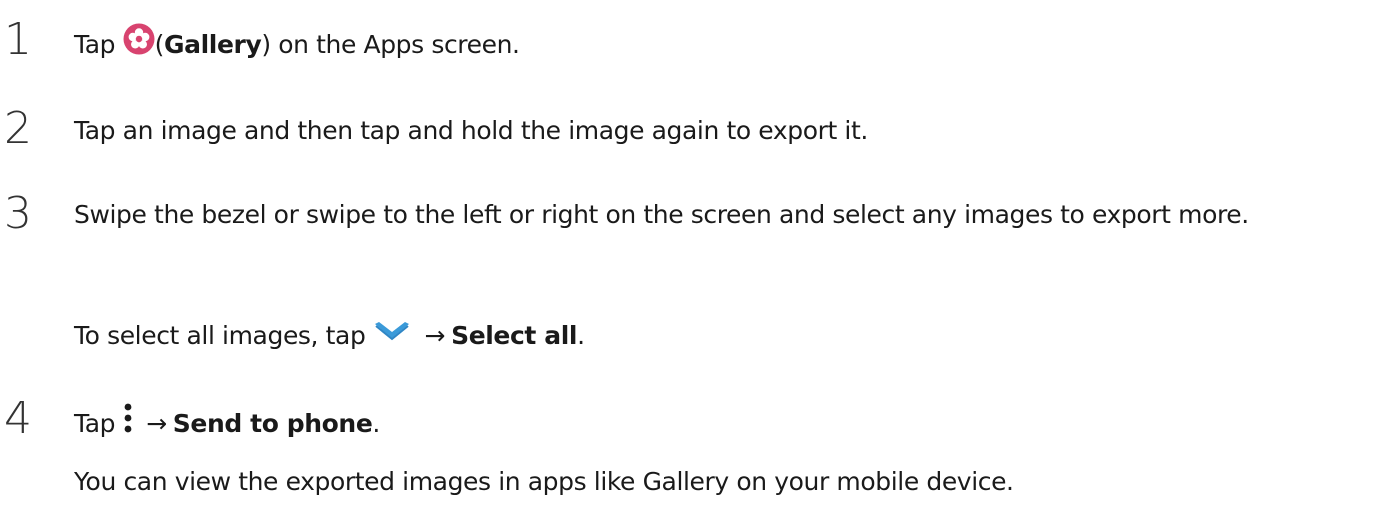  I want to click on step-number: 4, so click(18, 418).